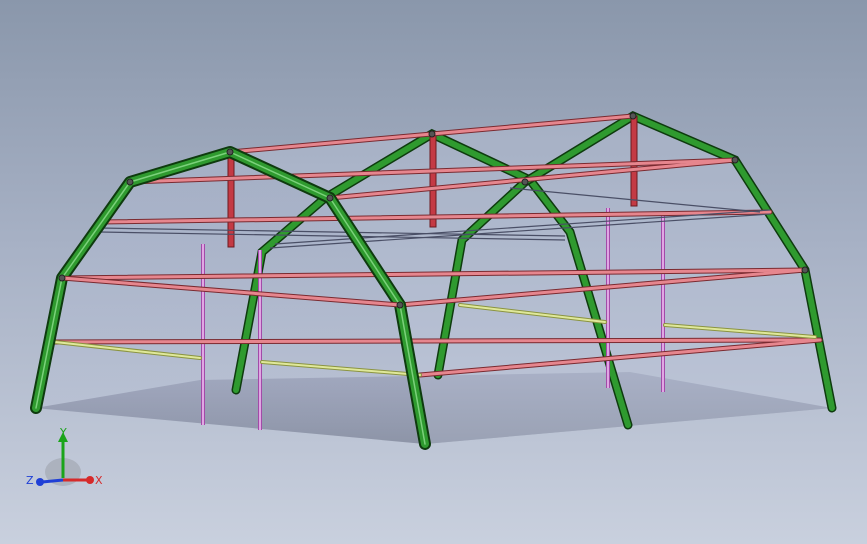 This screenshot has height=544, width=867. Describe the element at coordinates (99, 480) in the screenshot. I see `x-axis-label: X` at that location.